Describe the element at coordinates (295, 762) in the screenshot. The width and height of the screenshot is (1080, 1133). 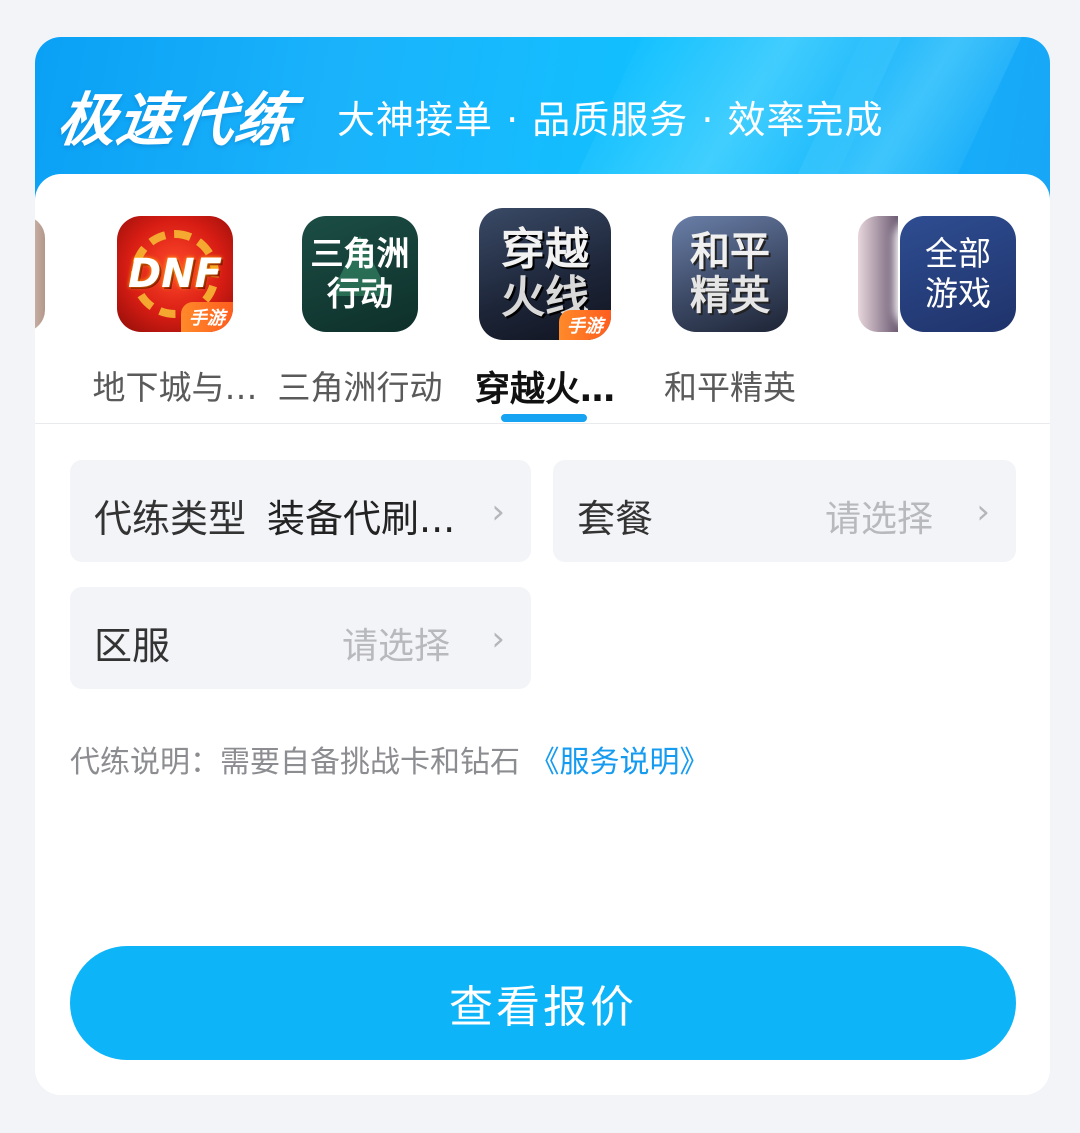
I see `note-text: 代练说明：需要自备挑战卡和钻石` at that location.